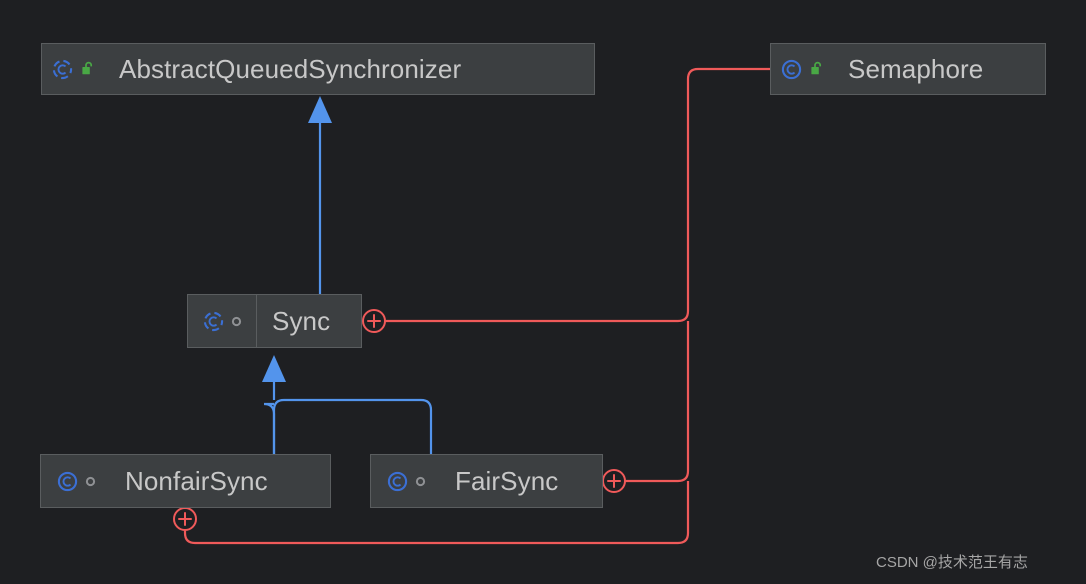  Describe the element at coordinates (507, 480) in the screenshot. I see `class-node-label: FairSync` at that location.